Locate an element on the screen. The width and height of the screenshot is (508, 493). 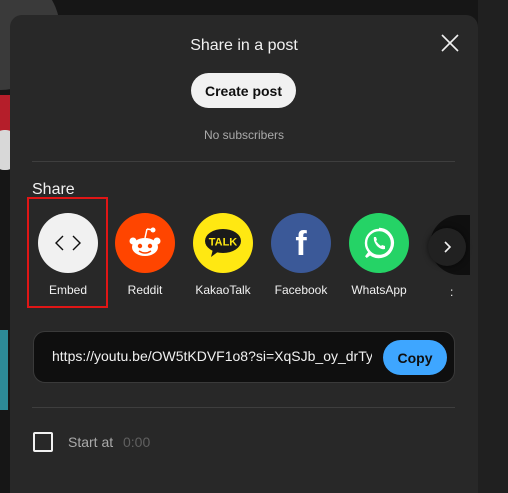
kakaotalk-icon: TALK is located at coordinates (223, 243).